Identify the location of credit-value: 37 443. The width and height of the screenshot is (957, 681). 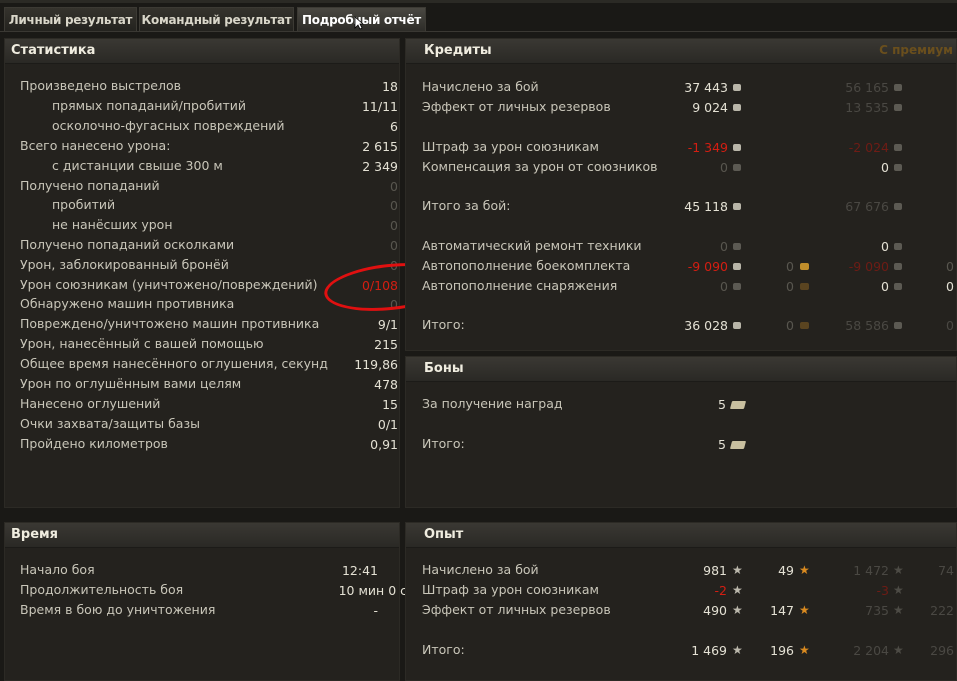
(706, 87).